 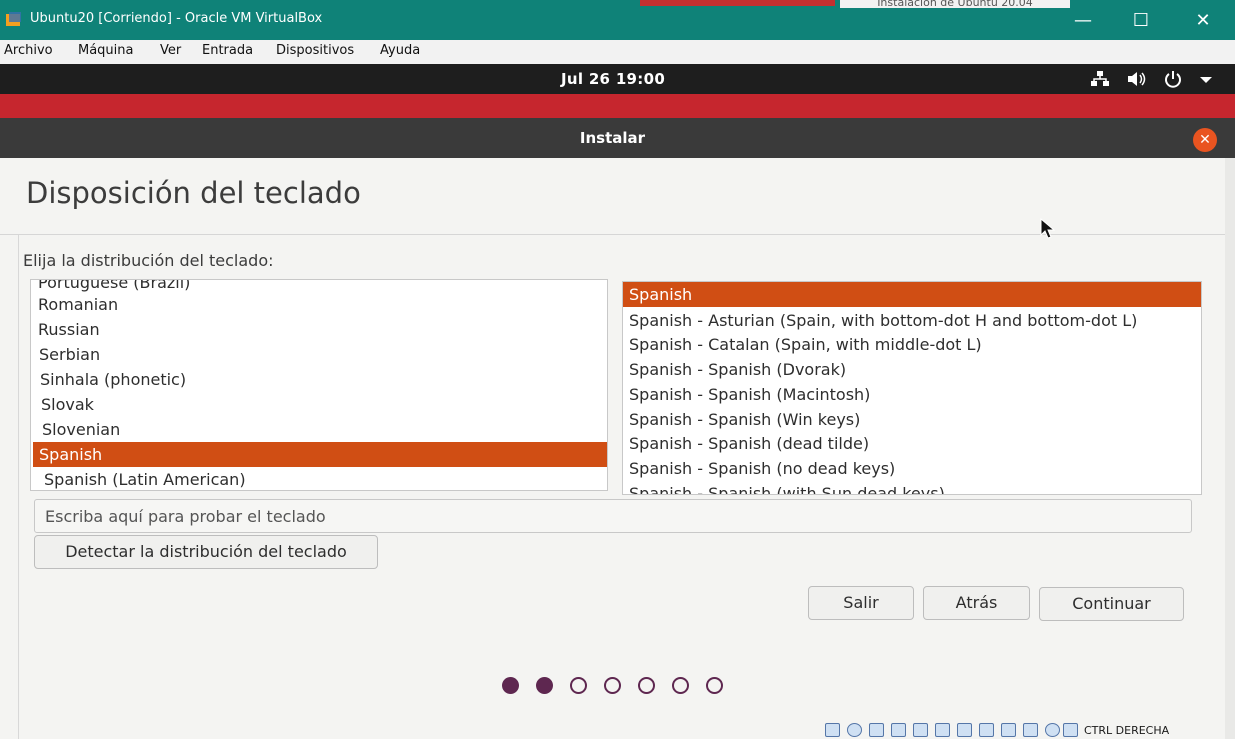 What do you see at coordinates (1173, 79) in the screenshot?
I see `power-icon` at bounding box center [1173, 79].